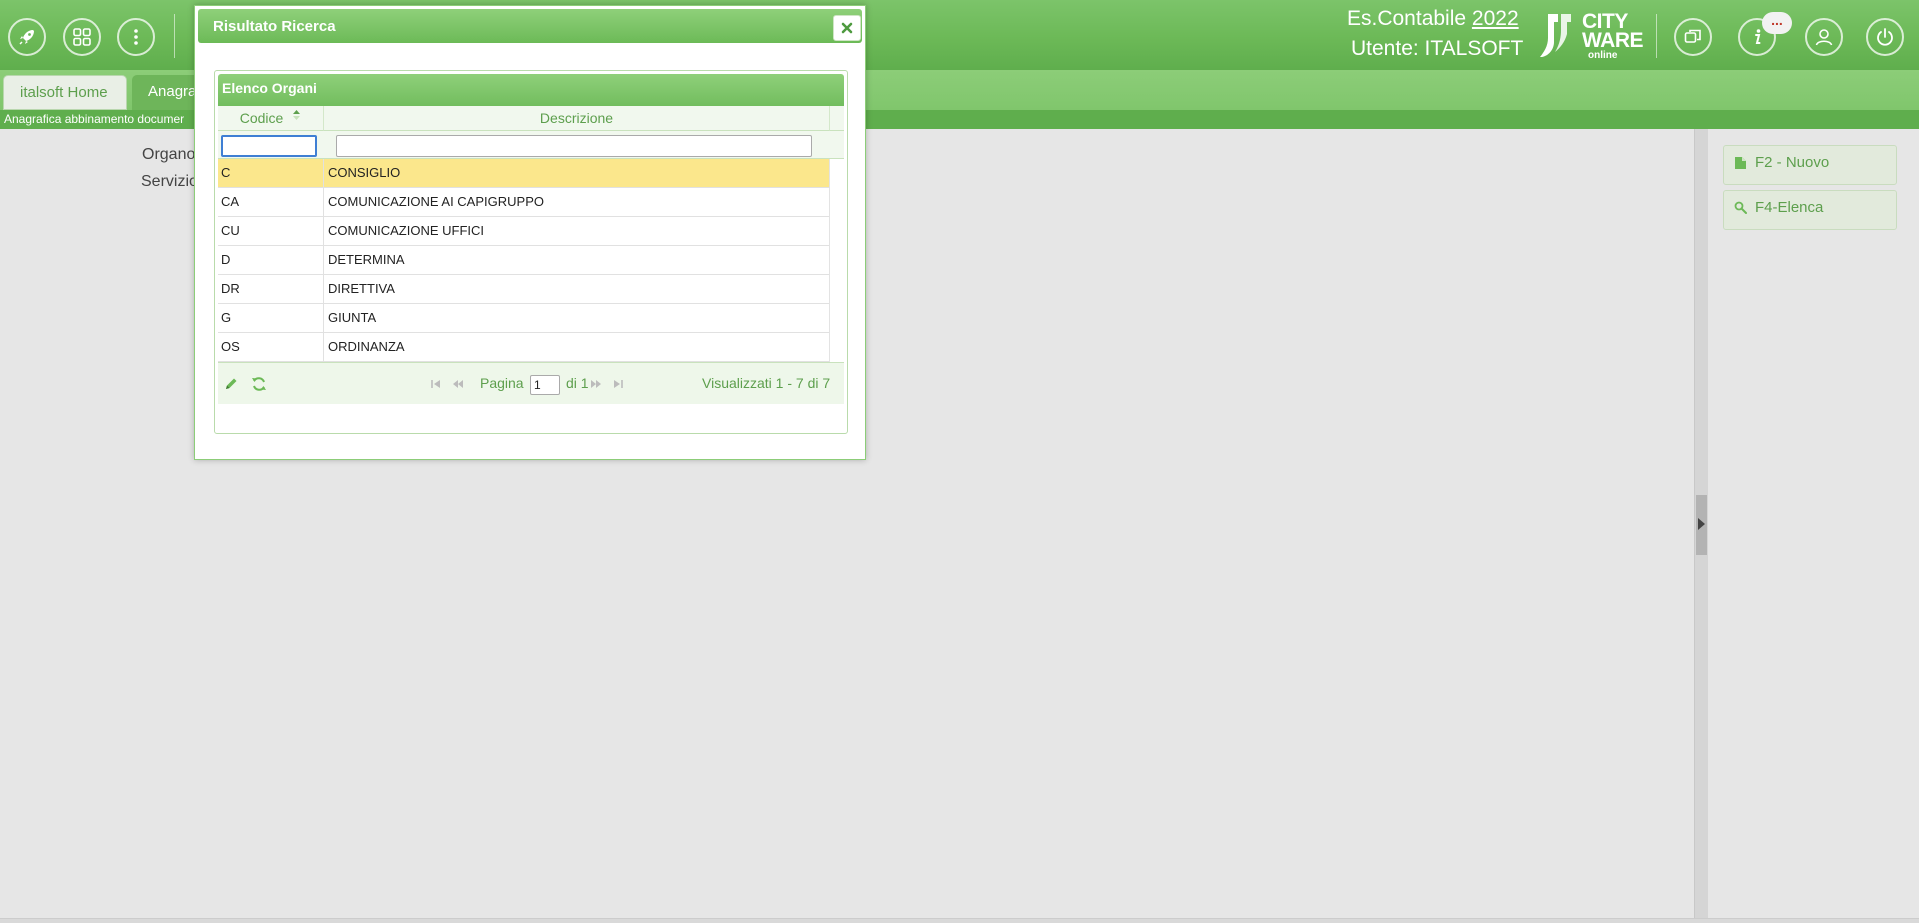 The width and height of the screenshot is (1919, 923). I want to click on records-summary: Visualizzati 1 - 7 di 7, so click(766, 383).